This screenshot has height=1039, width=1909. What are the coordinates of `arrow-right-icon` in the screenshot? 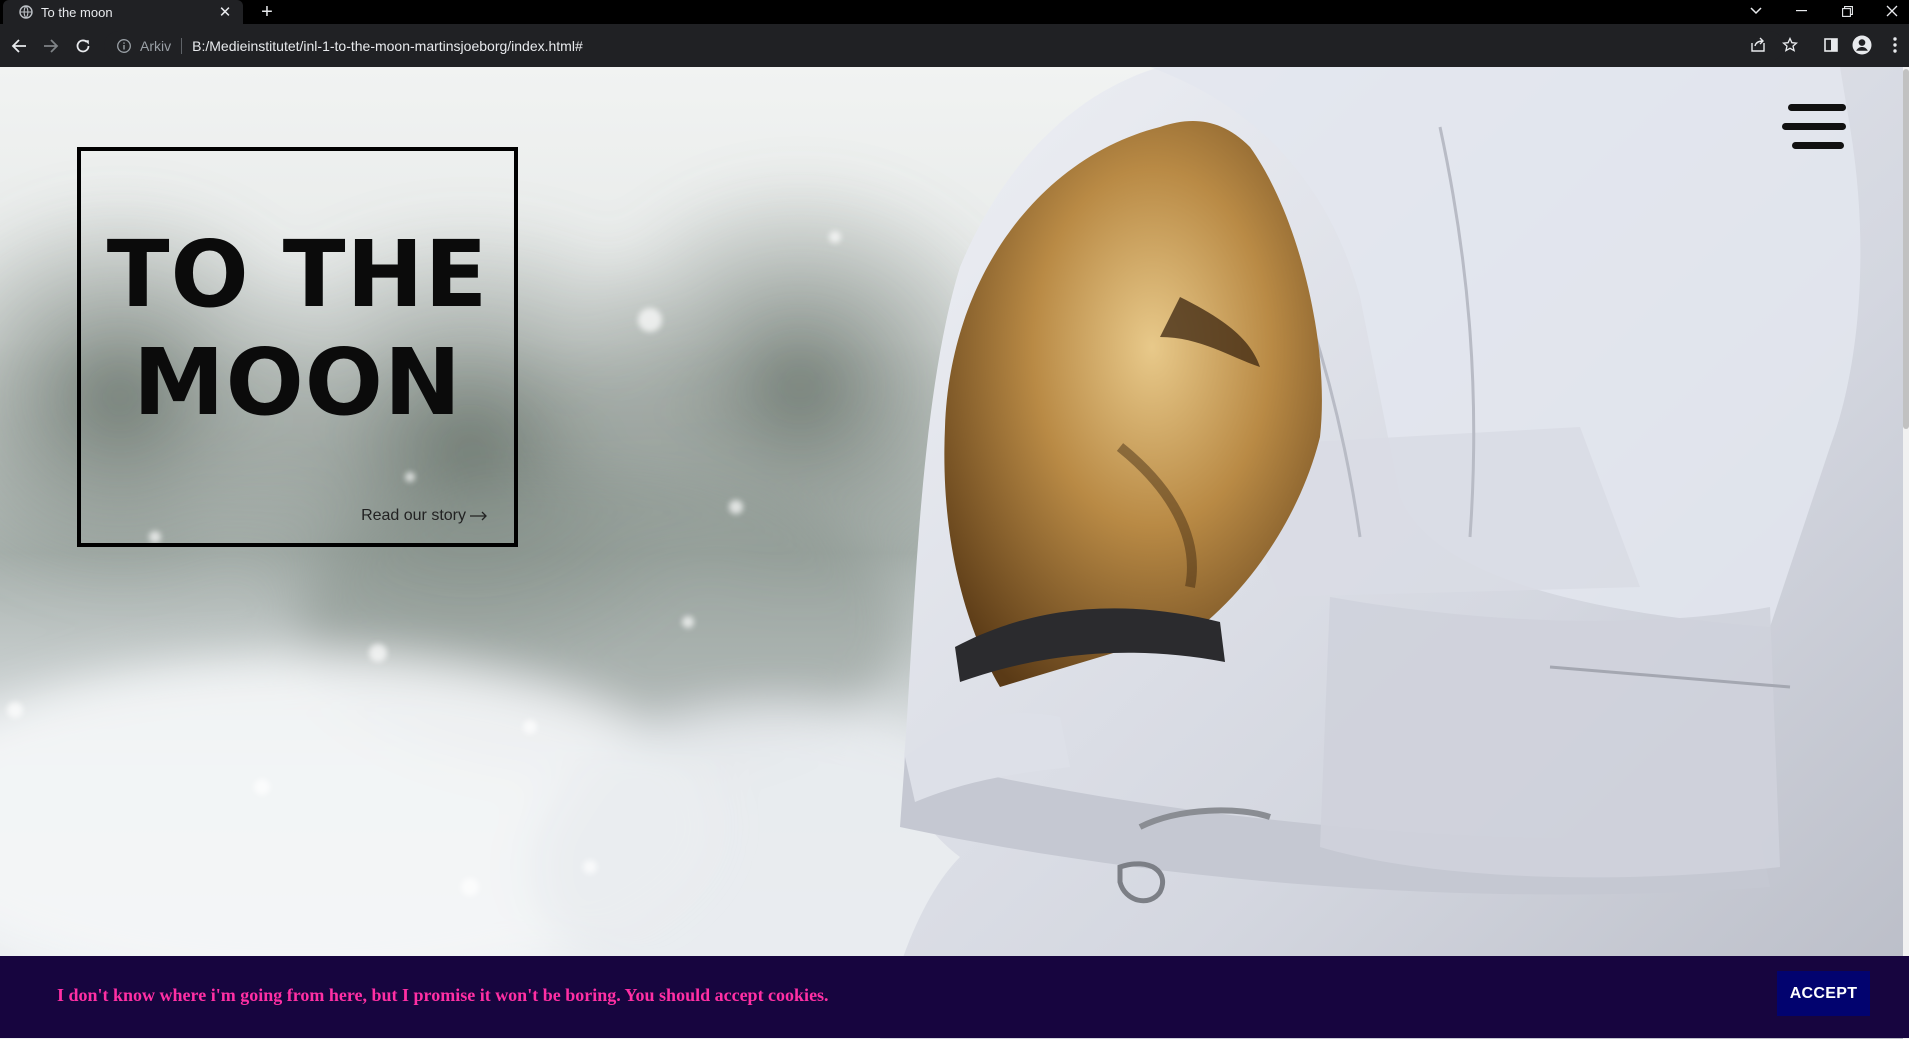 It's located at (478, 516).